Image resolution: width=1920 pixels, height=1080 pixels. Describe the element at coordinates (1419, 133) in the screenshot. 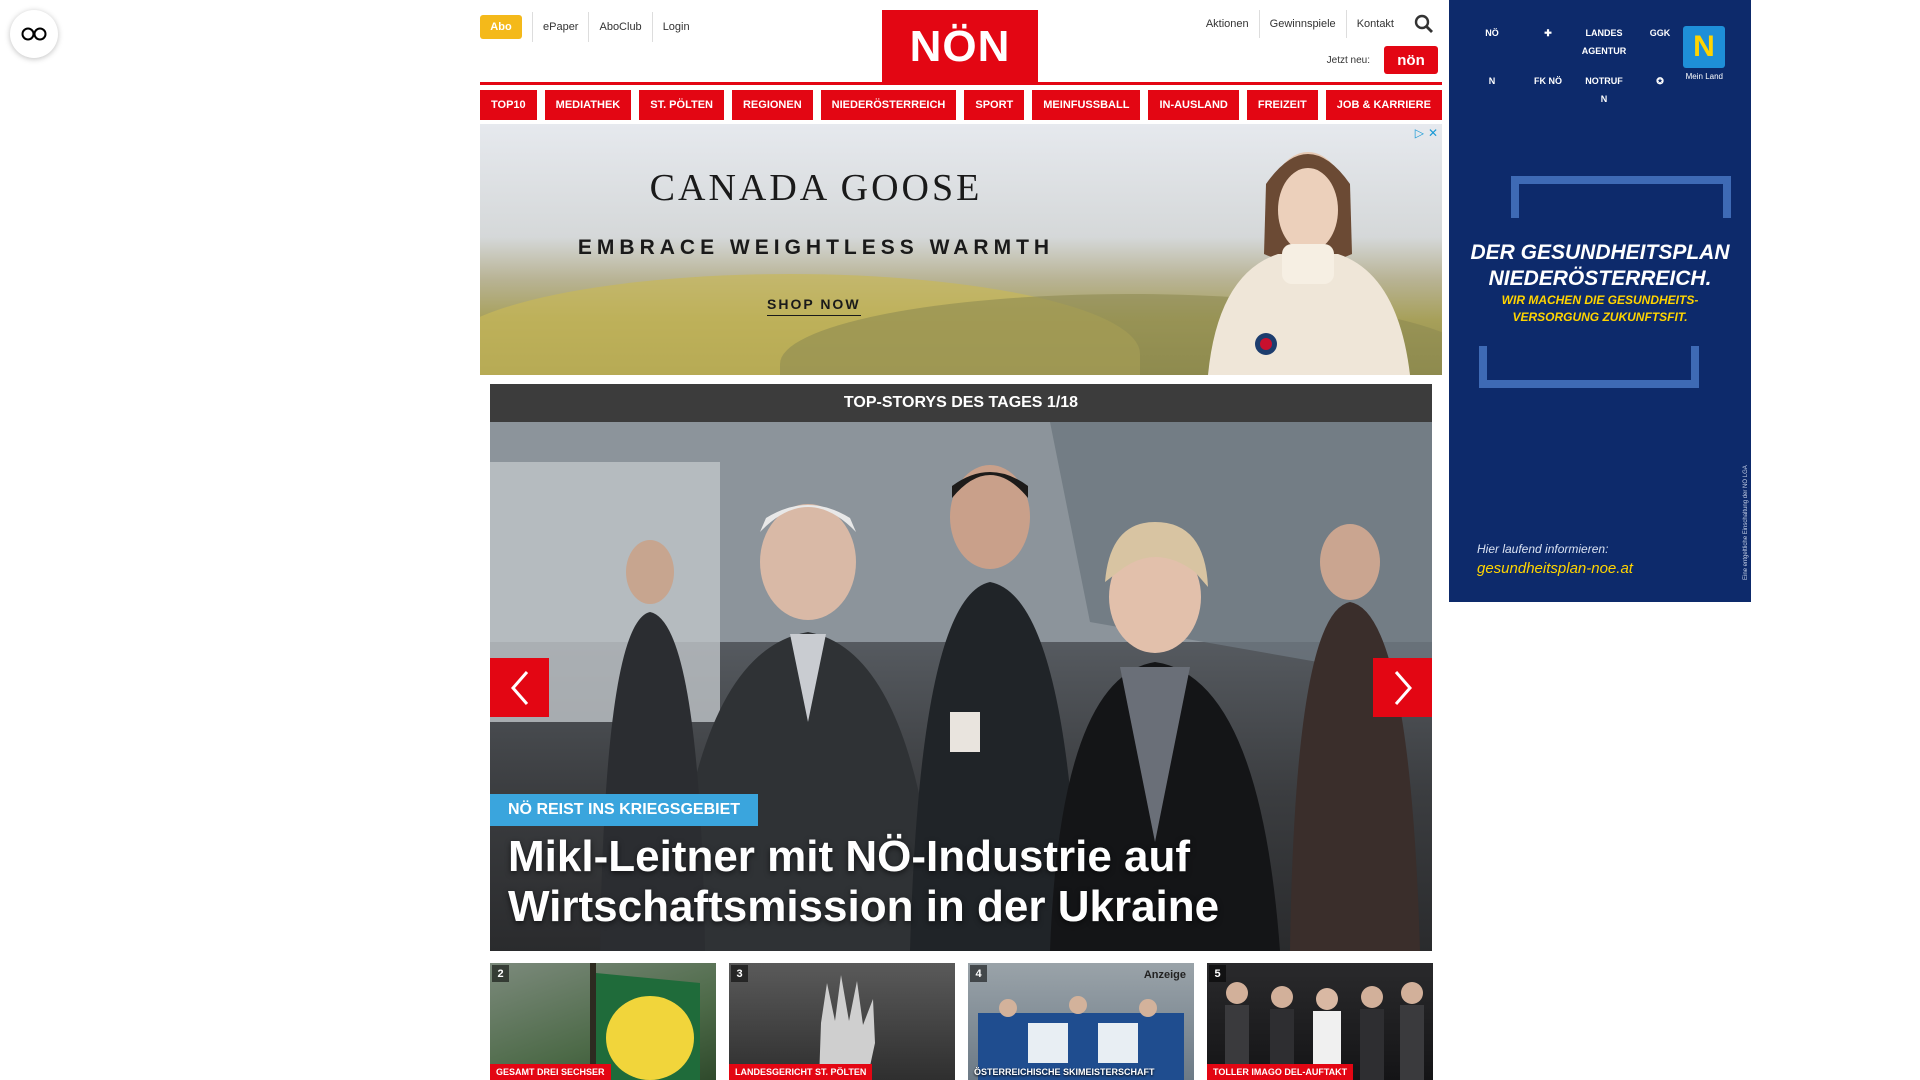

I see `adchoices-icon: ▷` at that location.